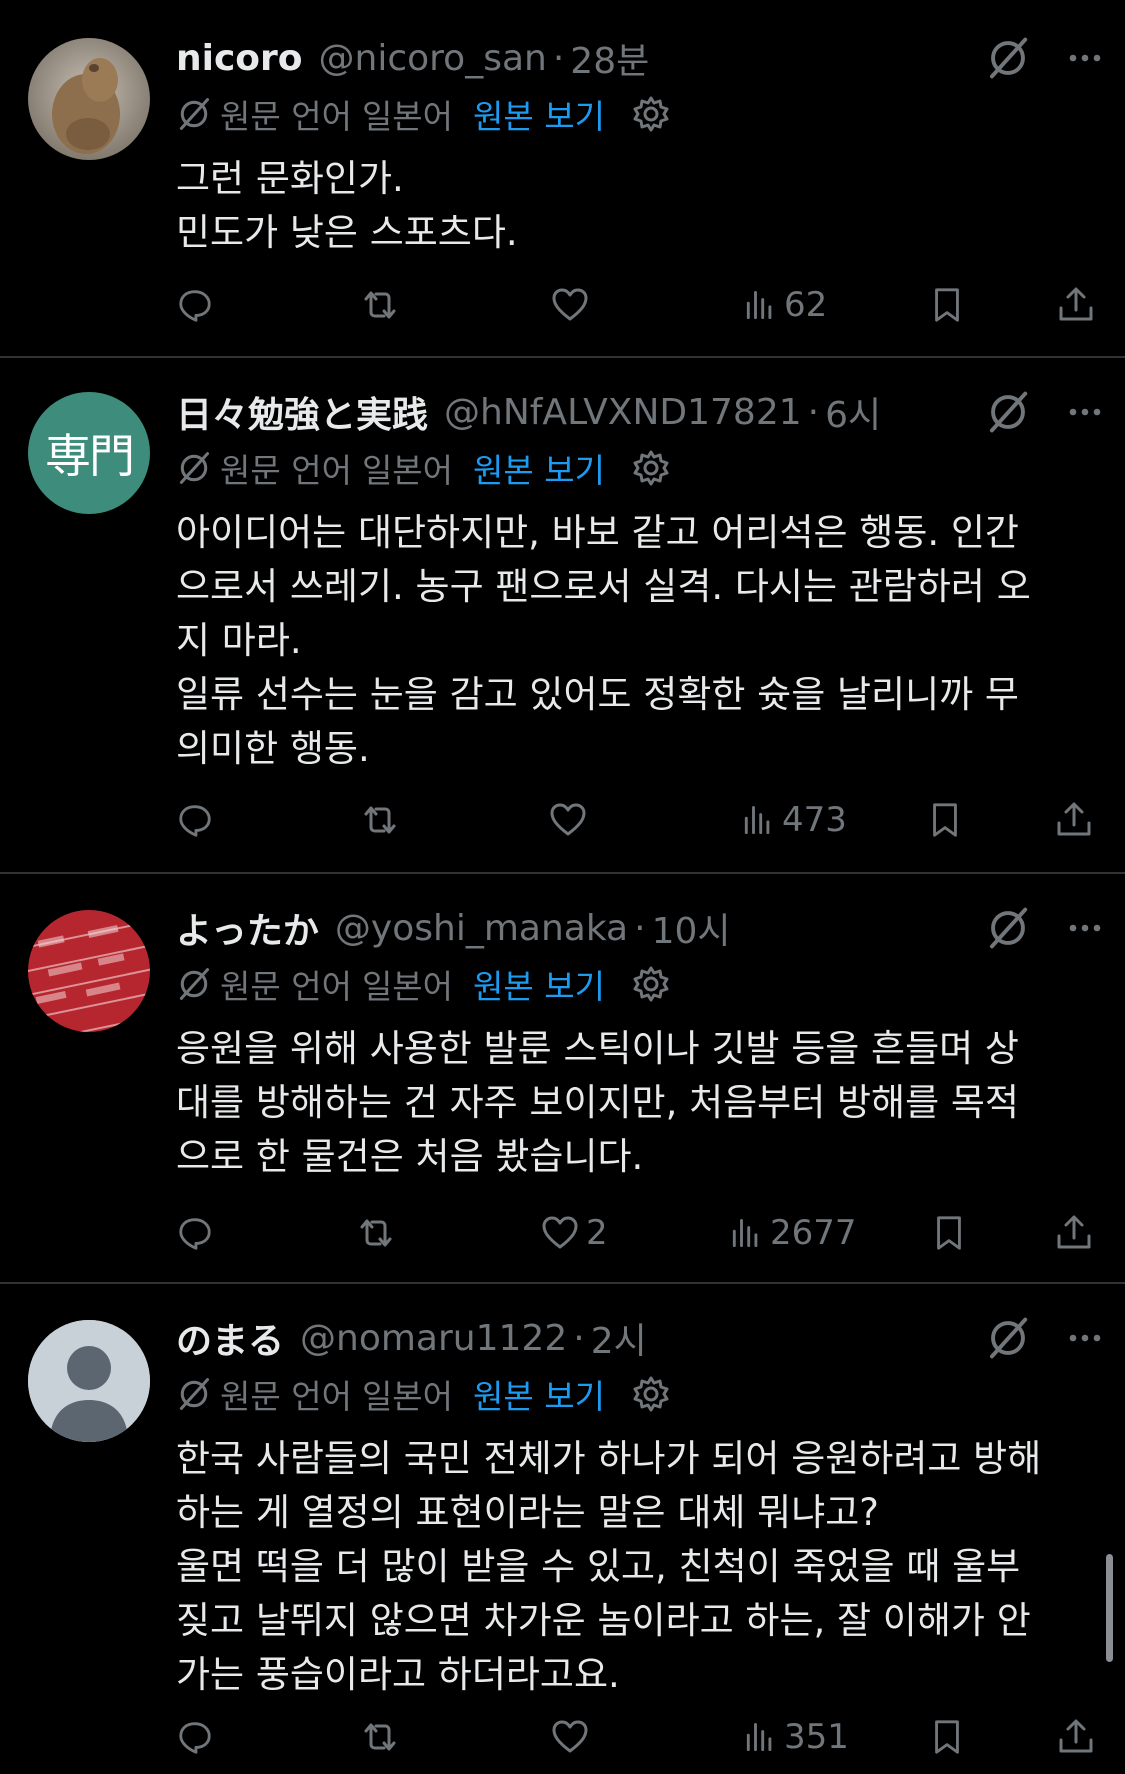 The height and width of the screenshot is (1774, 1125). I want to click on display-name: よったか, so click(247, 928).